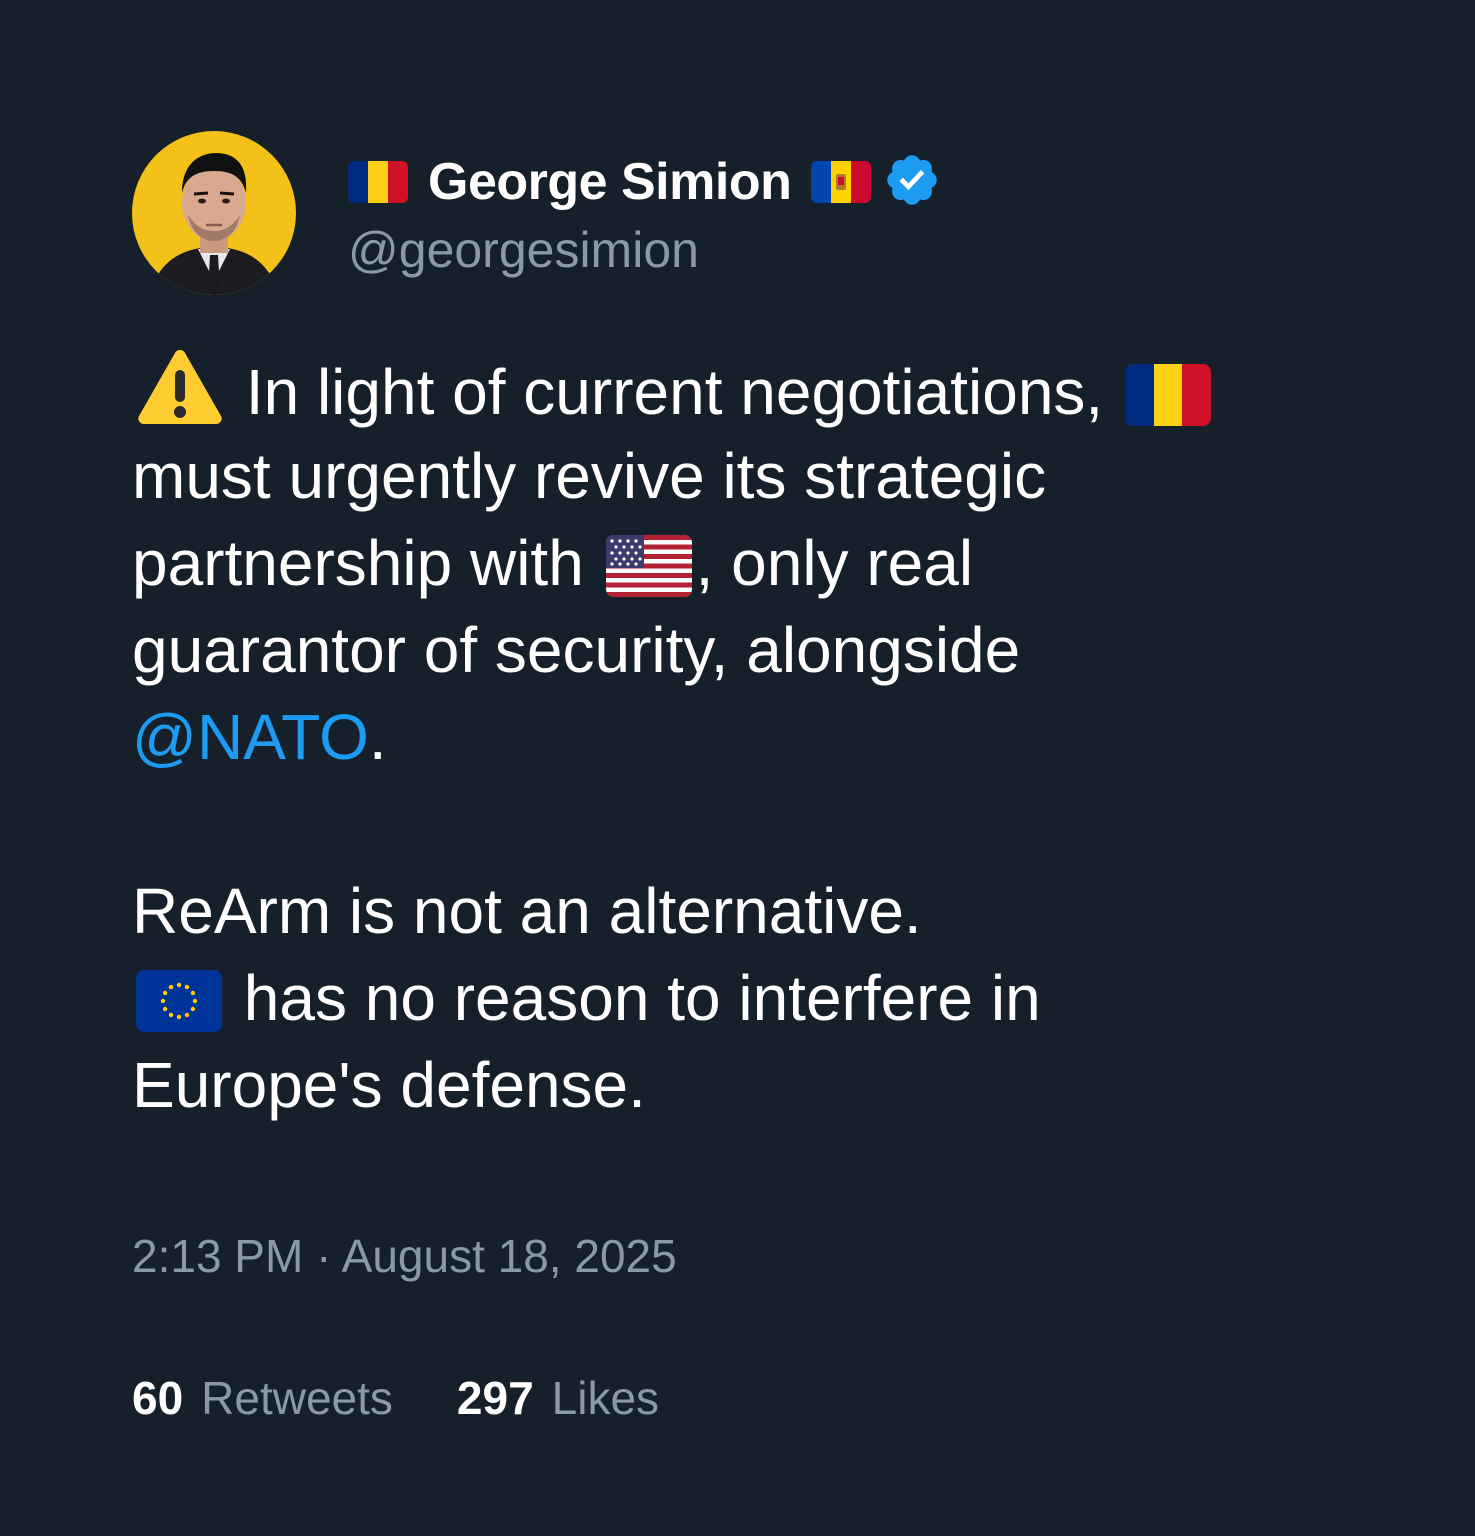 The image size is (1475, 1536). I want to click on tweet-text-segment: has no reason to interfere in, so click(642, 998).